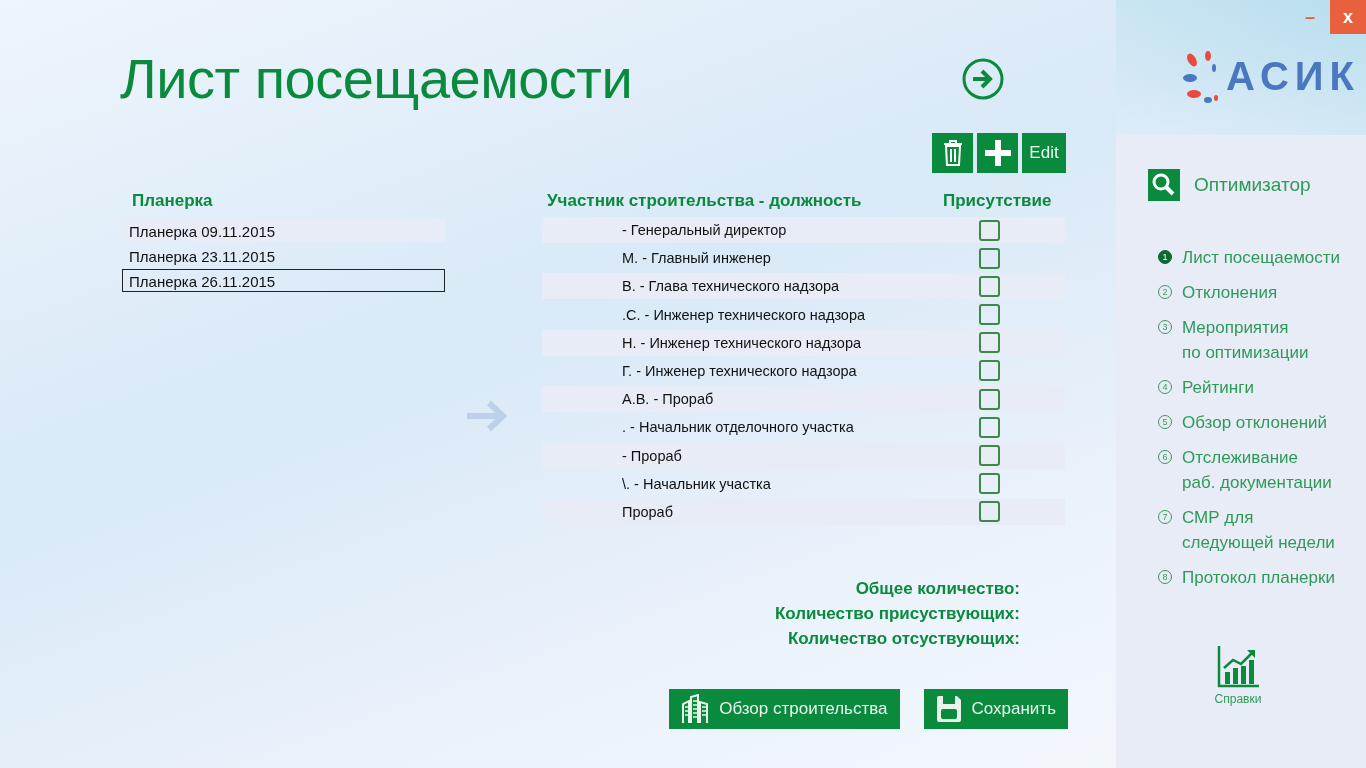  What do you see at coordinates (704, 201) in the screenshot?
I see `column-header: Участник строительства - должность` at bounding box center [704, 201].